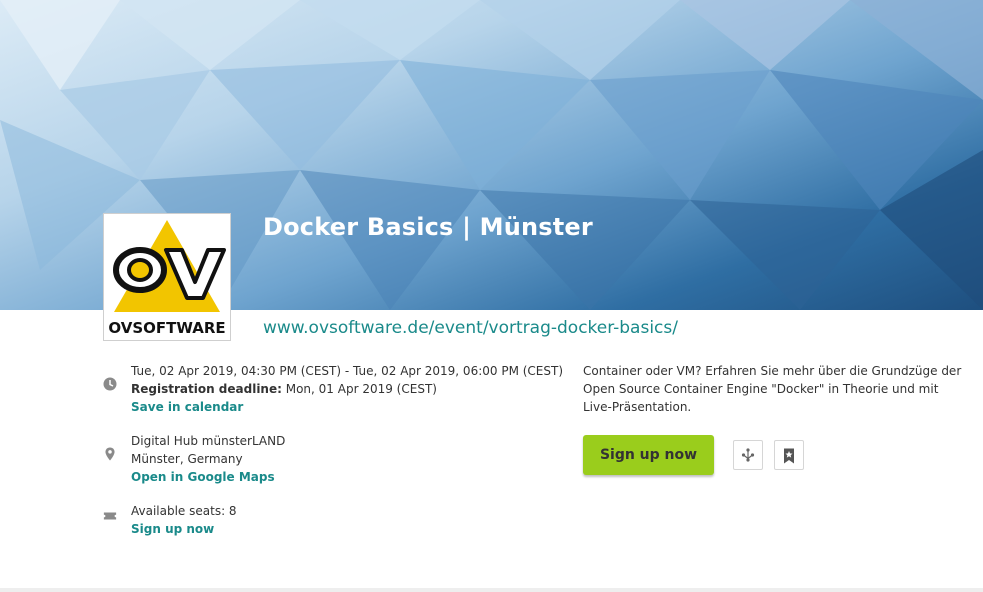 Image resolution: width=983 pixels, height=592 pixels. Describe the element at coordinates (166, 328) in the screenshot. I see `logo-text: OVSOFTWARE` at that location.